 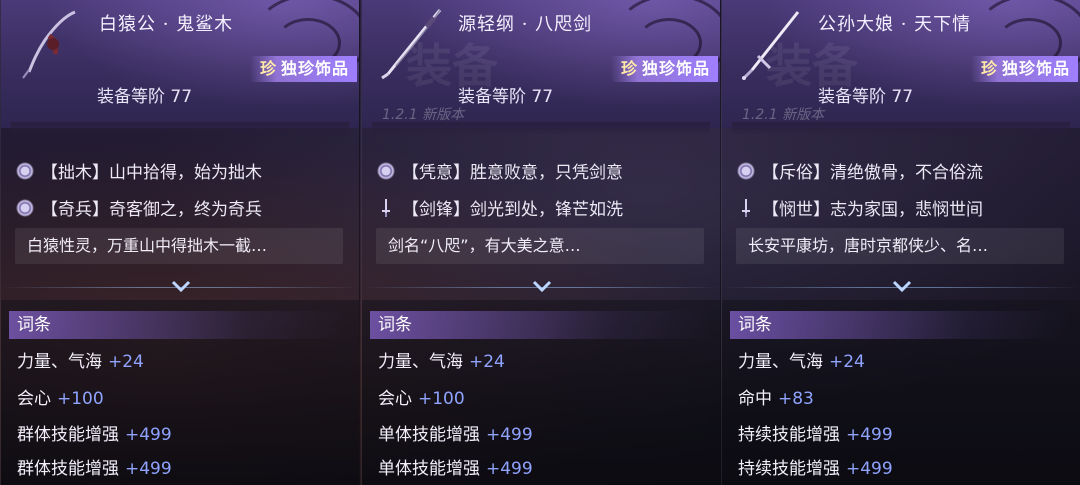 What do you see at coordinates (525, 24) in the screenshot?
I see `item-title: 源轻纲 · 八咫剑` at bounding box center [525, 24].